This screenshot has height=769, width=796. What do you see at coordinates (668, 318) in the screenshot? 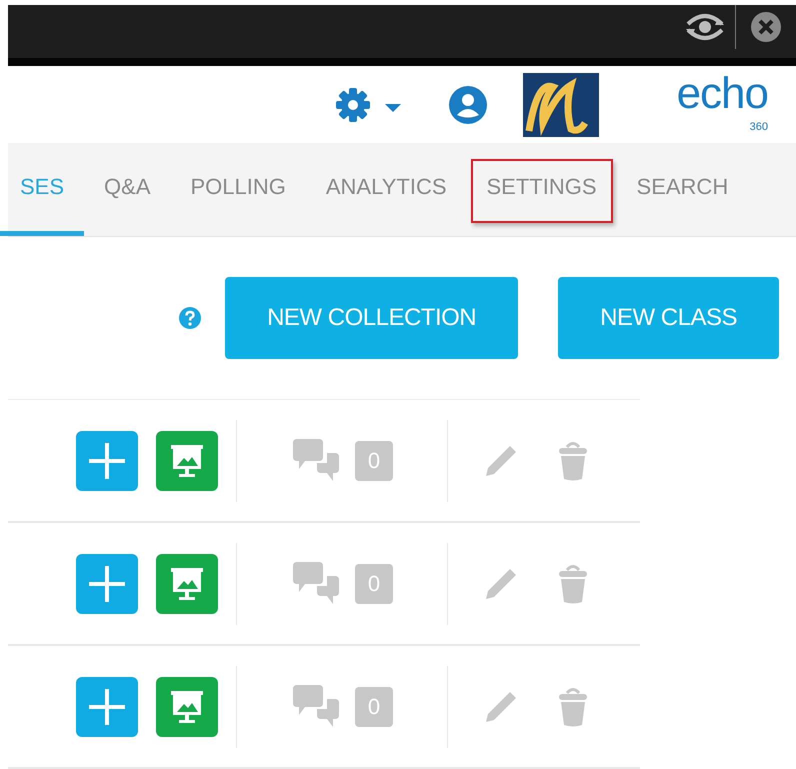
I see `action-button: NEW CLASS` at bounding box center [668, 318].